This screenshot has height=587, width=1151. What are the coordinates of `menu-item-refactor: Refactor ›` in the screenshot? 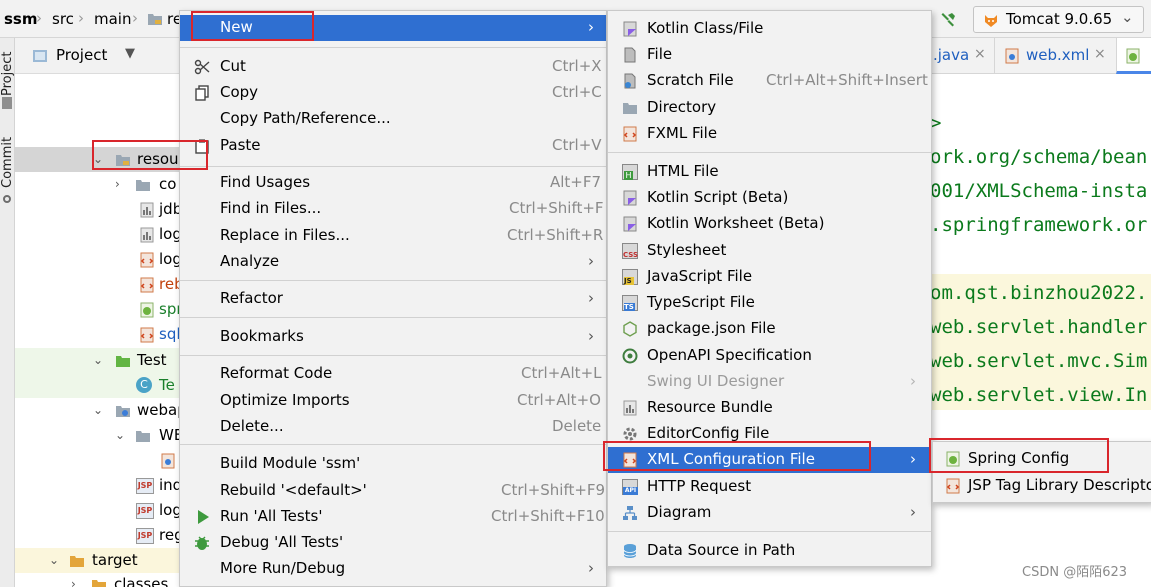 It's located at (393, 299).